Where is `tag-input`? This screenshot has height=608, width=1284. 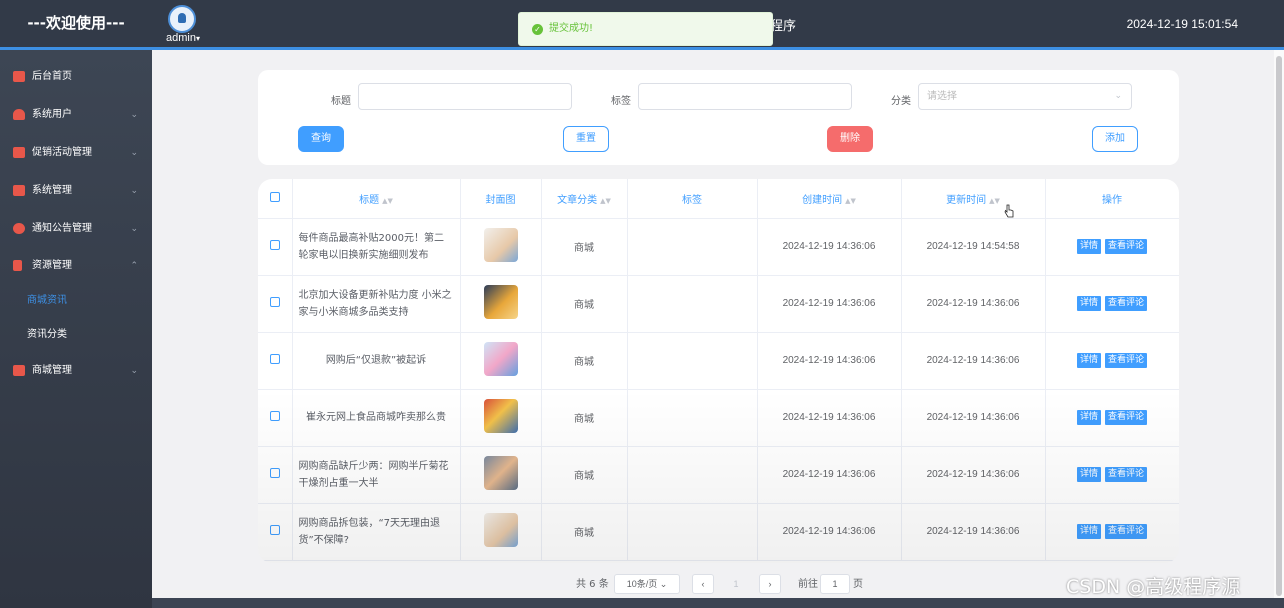 tag-input is located at coordinates (745, 96).